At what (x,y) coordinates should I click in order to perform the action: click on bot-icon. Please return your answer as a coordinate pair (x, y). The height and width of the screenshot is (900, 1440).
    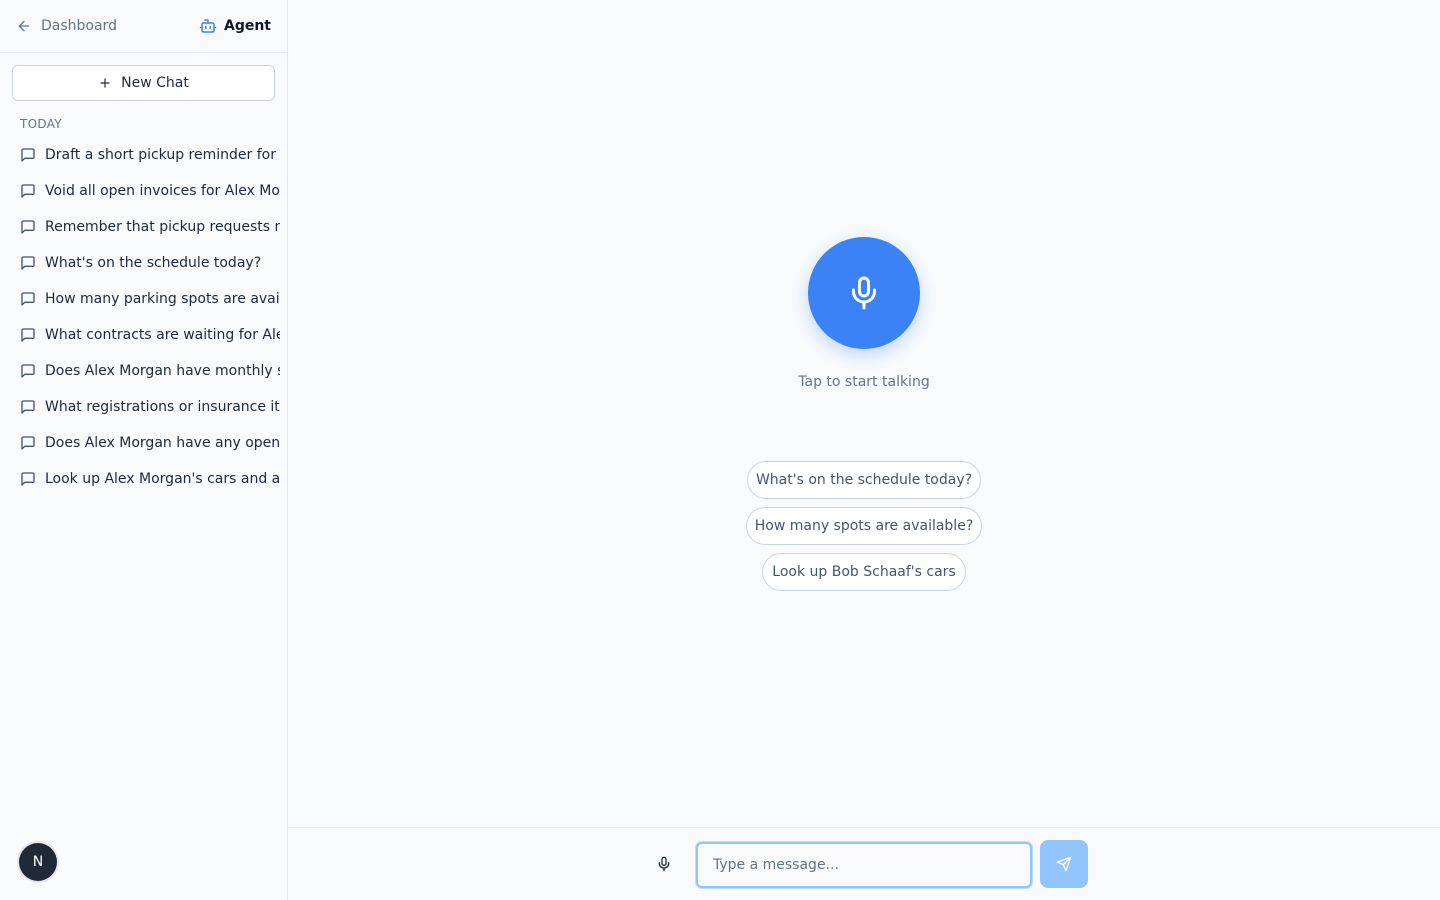
    Looking at the image, I should click on (208, 26).